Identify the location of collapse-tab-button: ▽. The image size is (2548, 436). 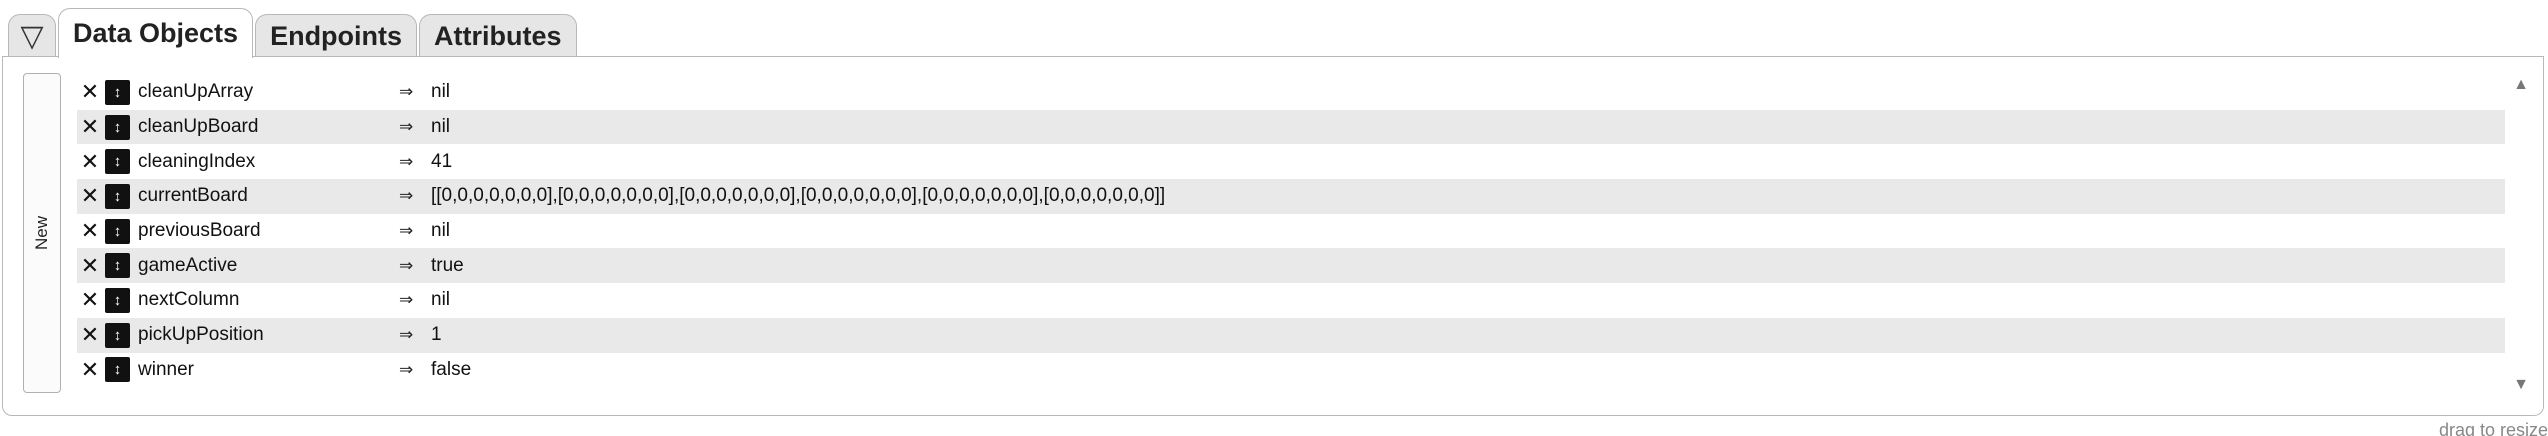
(32, 36).